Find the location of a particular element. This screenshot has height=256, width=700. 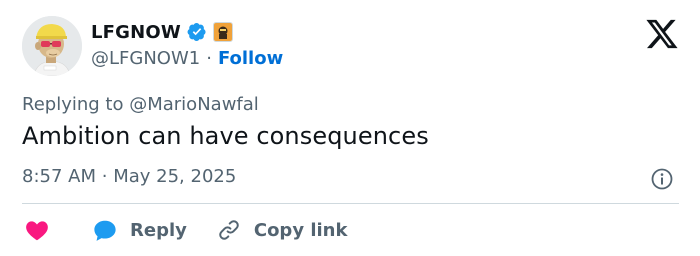

affiliate-badge-icon is located at coordinates (222, 32).